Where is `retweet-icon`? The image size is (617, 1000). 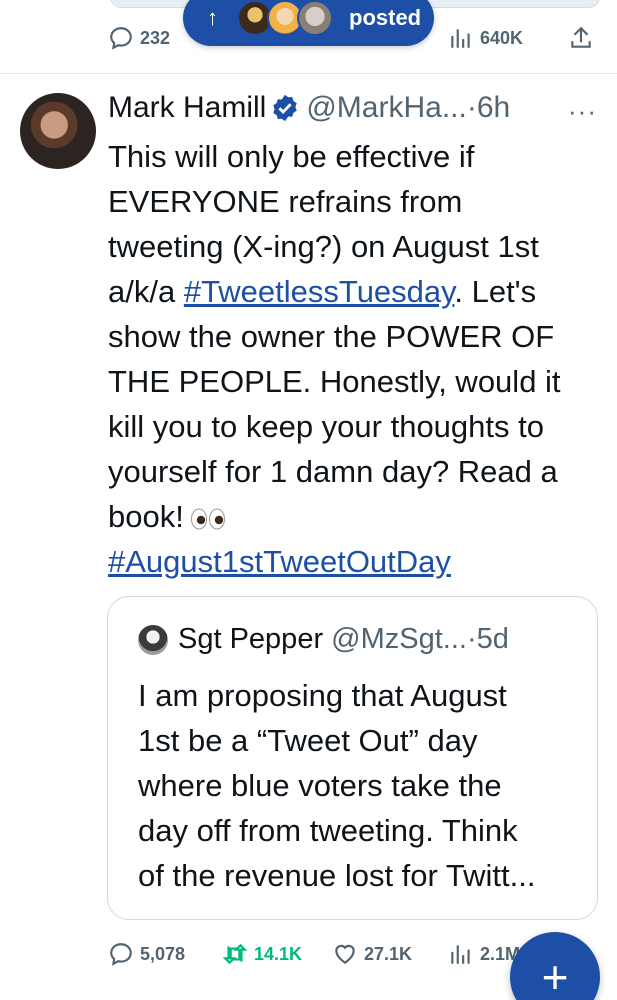
retweet-icon is located at coordinates (235, 954).